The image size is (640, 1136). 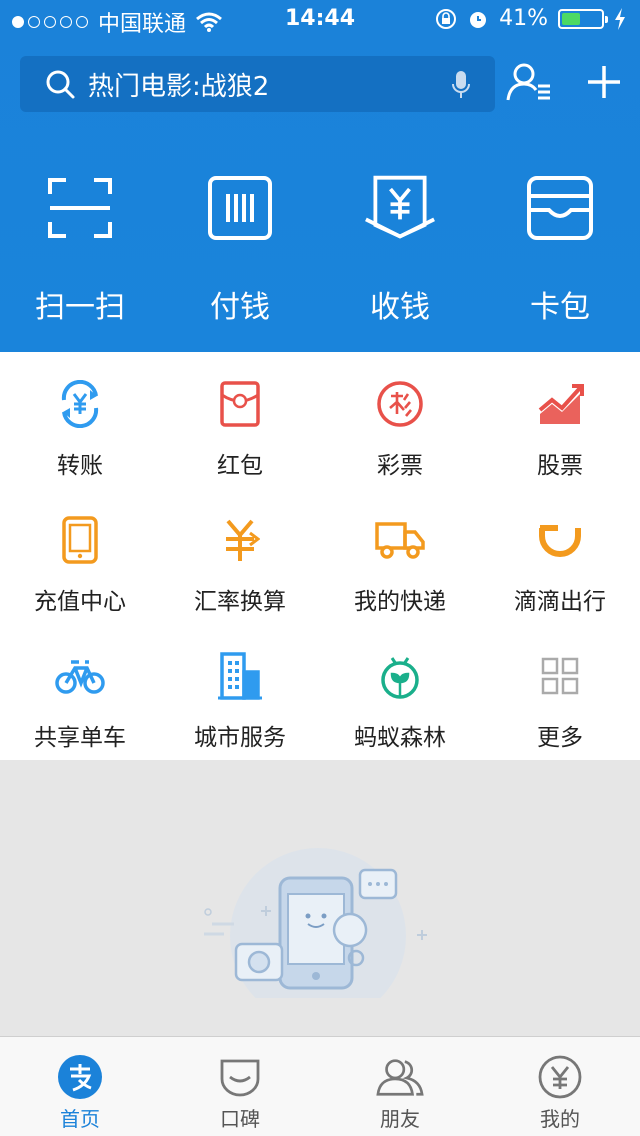 What do you see at coordinates (400, 738) in the screenshot?
I see `service-label: 蚂蚁森林` at bounding box center [400, 738].